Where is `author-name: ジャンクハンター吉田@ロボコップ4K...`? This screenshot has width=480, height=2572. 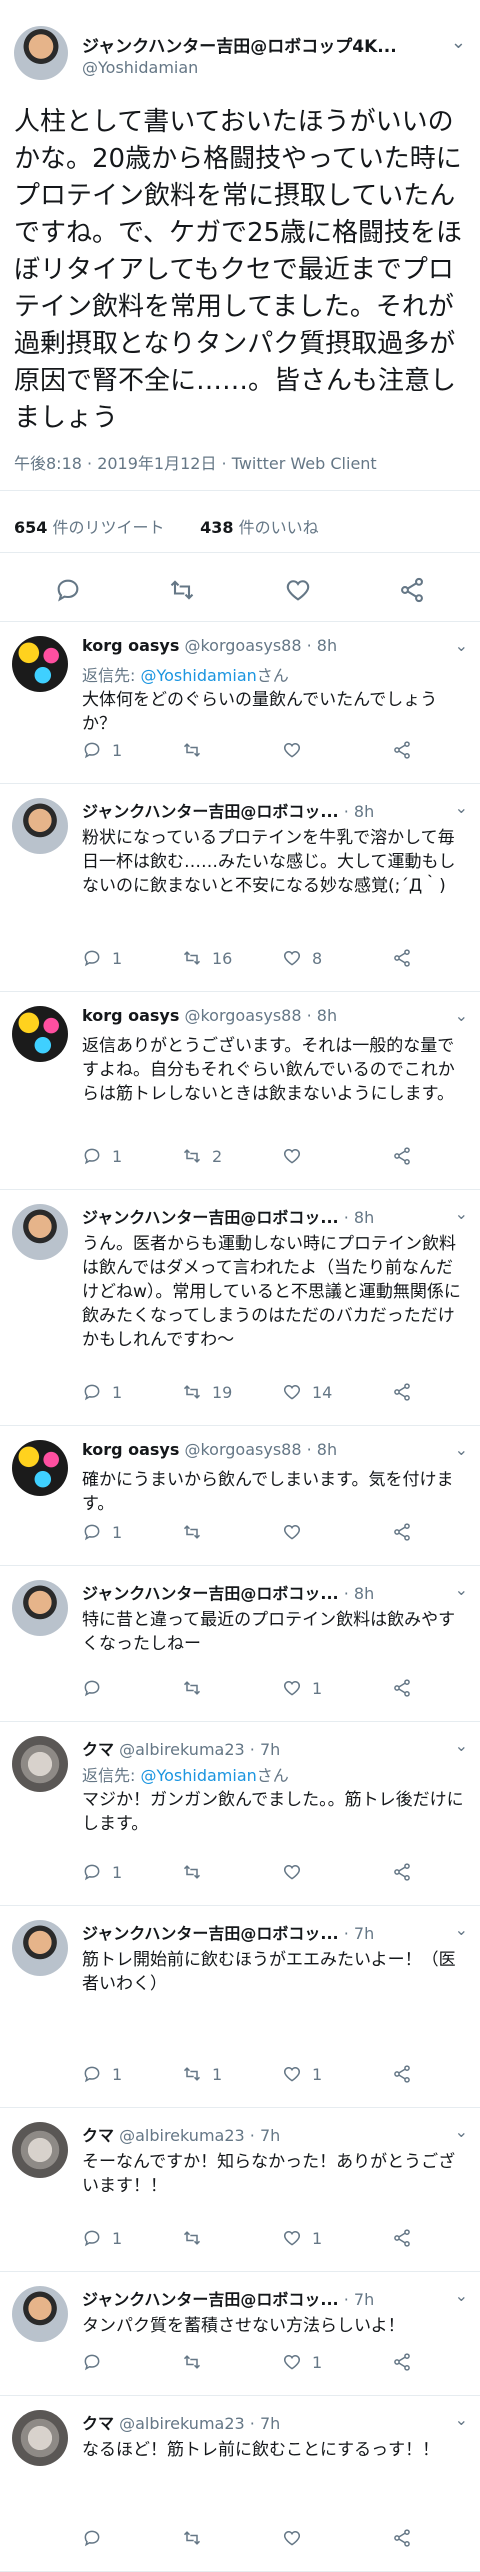
author-name: ジャンクハンター吉田@ロボコップ4K... is located at coordinates (239, 44).